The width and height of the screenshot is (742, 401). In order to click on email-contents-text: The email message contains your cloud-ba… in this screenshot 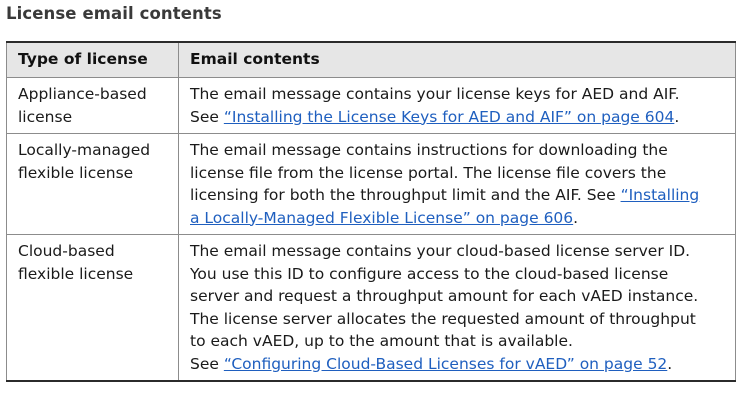, I will do `click(440, 251)`.